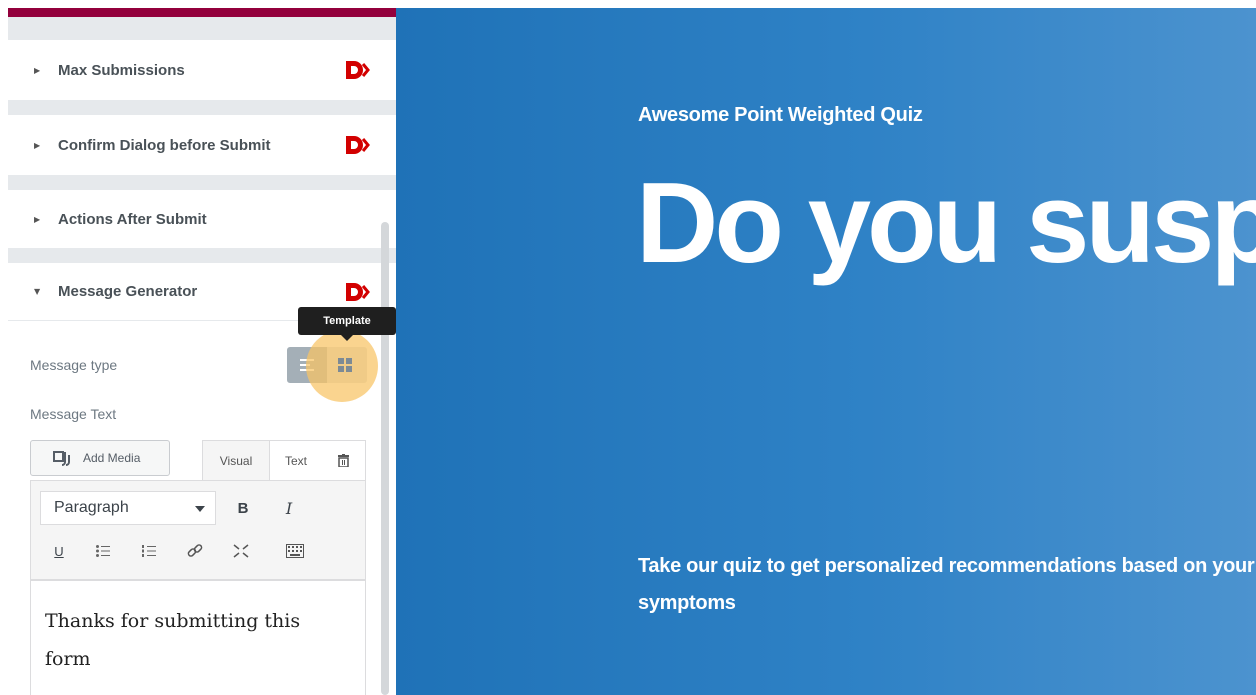 Image resolution: width=1256 pixels, height=695 pixels. I want to click on bullet-list-icon, so click(103, 551).